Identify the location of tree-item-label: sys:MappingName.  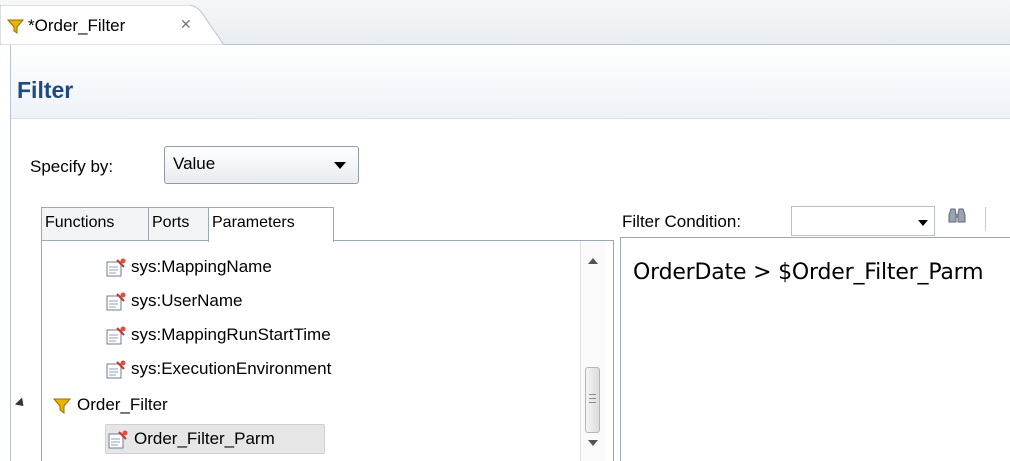
(201, 266).